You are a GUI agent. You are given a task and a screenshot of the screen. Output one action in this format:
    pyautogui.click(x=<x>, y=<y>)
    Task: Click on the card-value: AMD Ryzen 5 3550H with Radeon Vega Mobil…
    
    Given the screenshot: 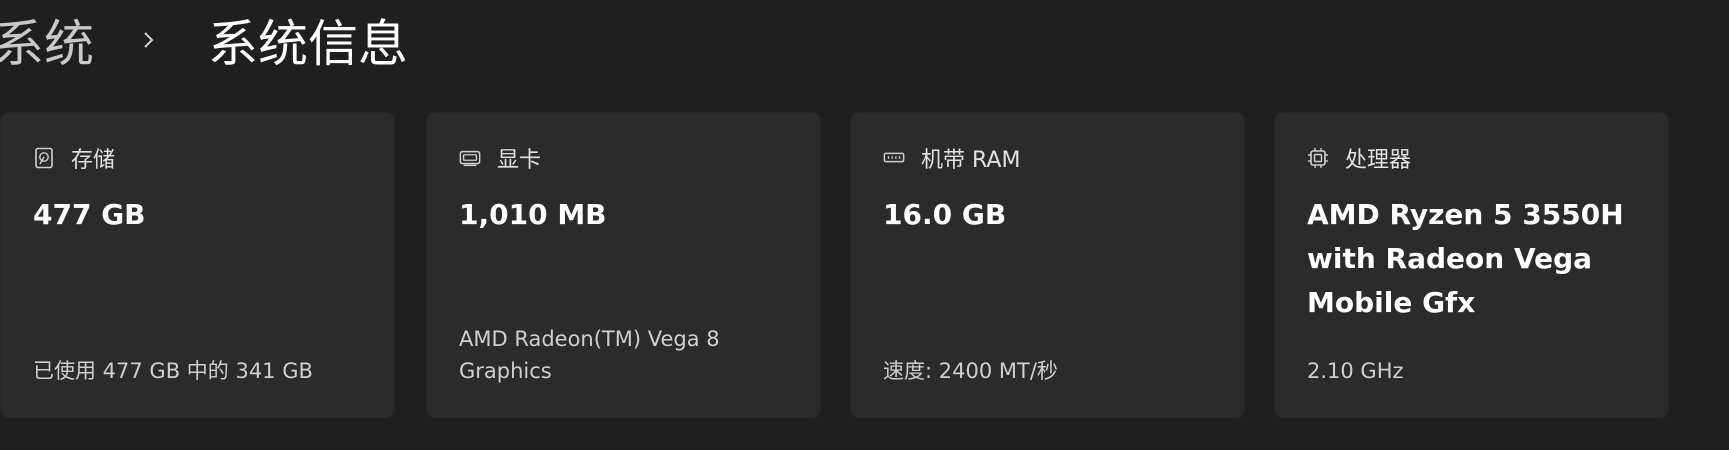 What is the action you would take?
    pyautogui.click(x=1465, y=258)
    